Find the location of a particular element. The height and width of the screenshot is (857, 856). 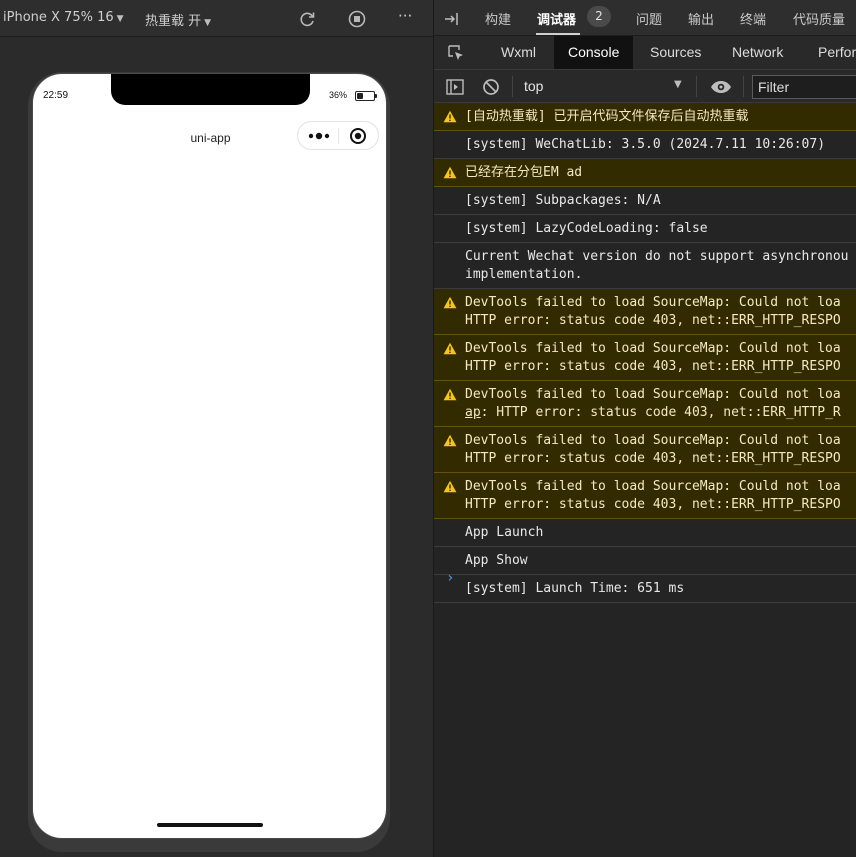

tab-terminal: 终端 is located at coordinates (753, 18).